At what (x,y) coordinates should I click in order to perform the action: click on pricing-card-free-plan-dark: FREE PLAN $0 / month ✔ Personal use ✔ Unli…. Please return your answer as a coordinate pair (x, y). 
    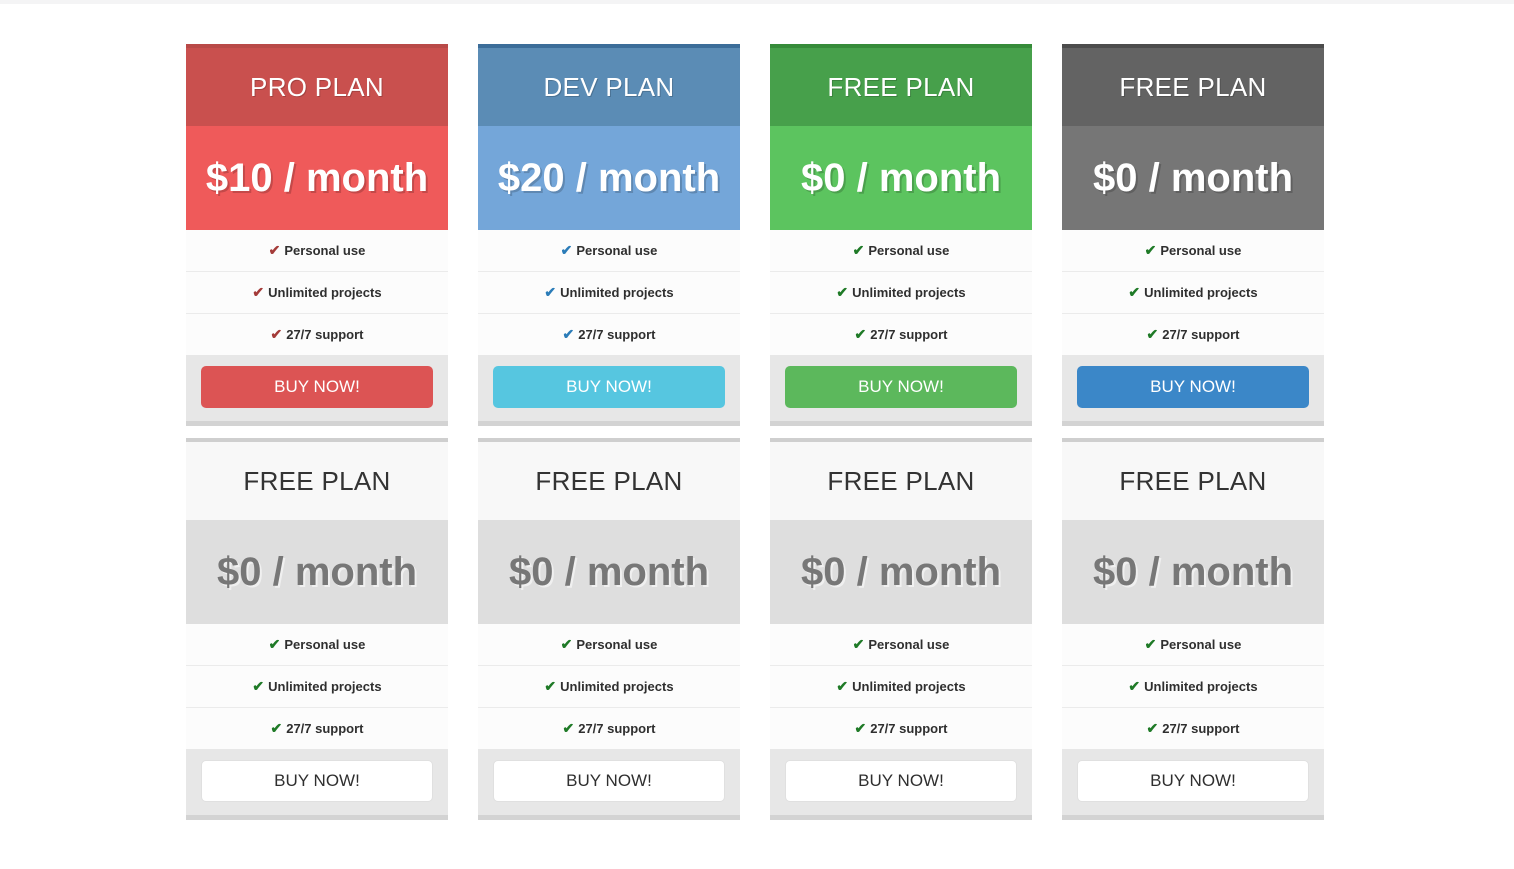
    Looking at the image, I should click on (1193, 235).